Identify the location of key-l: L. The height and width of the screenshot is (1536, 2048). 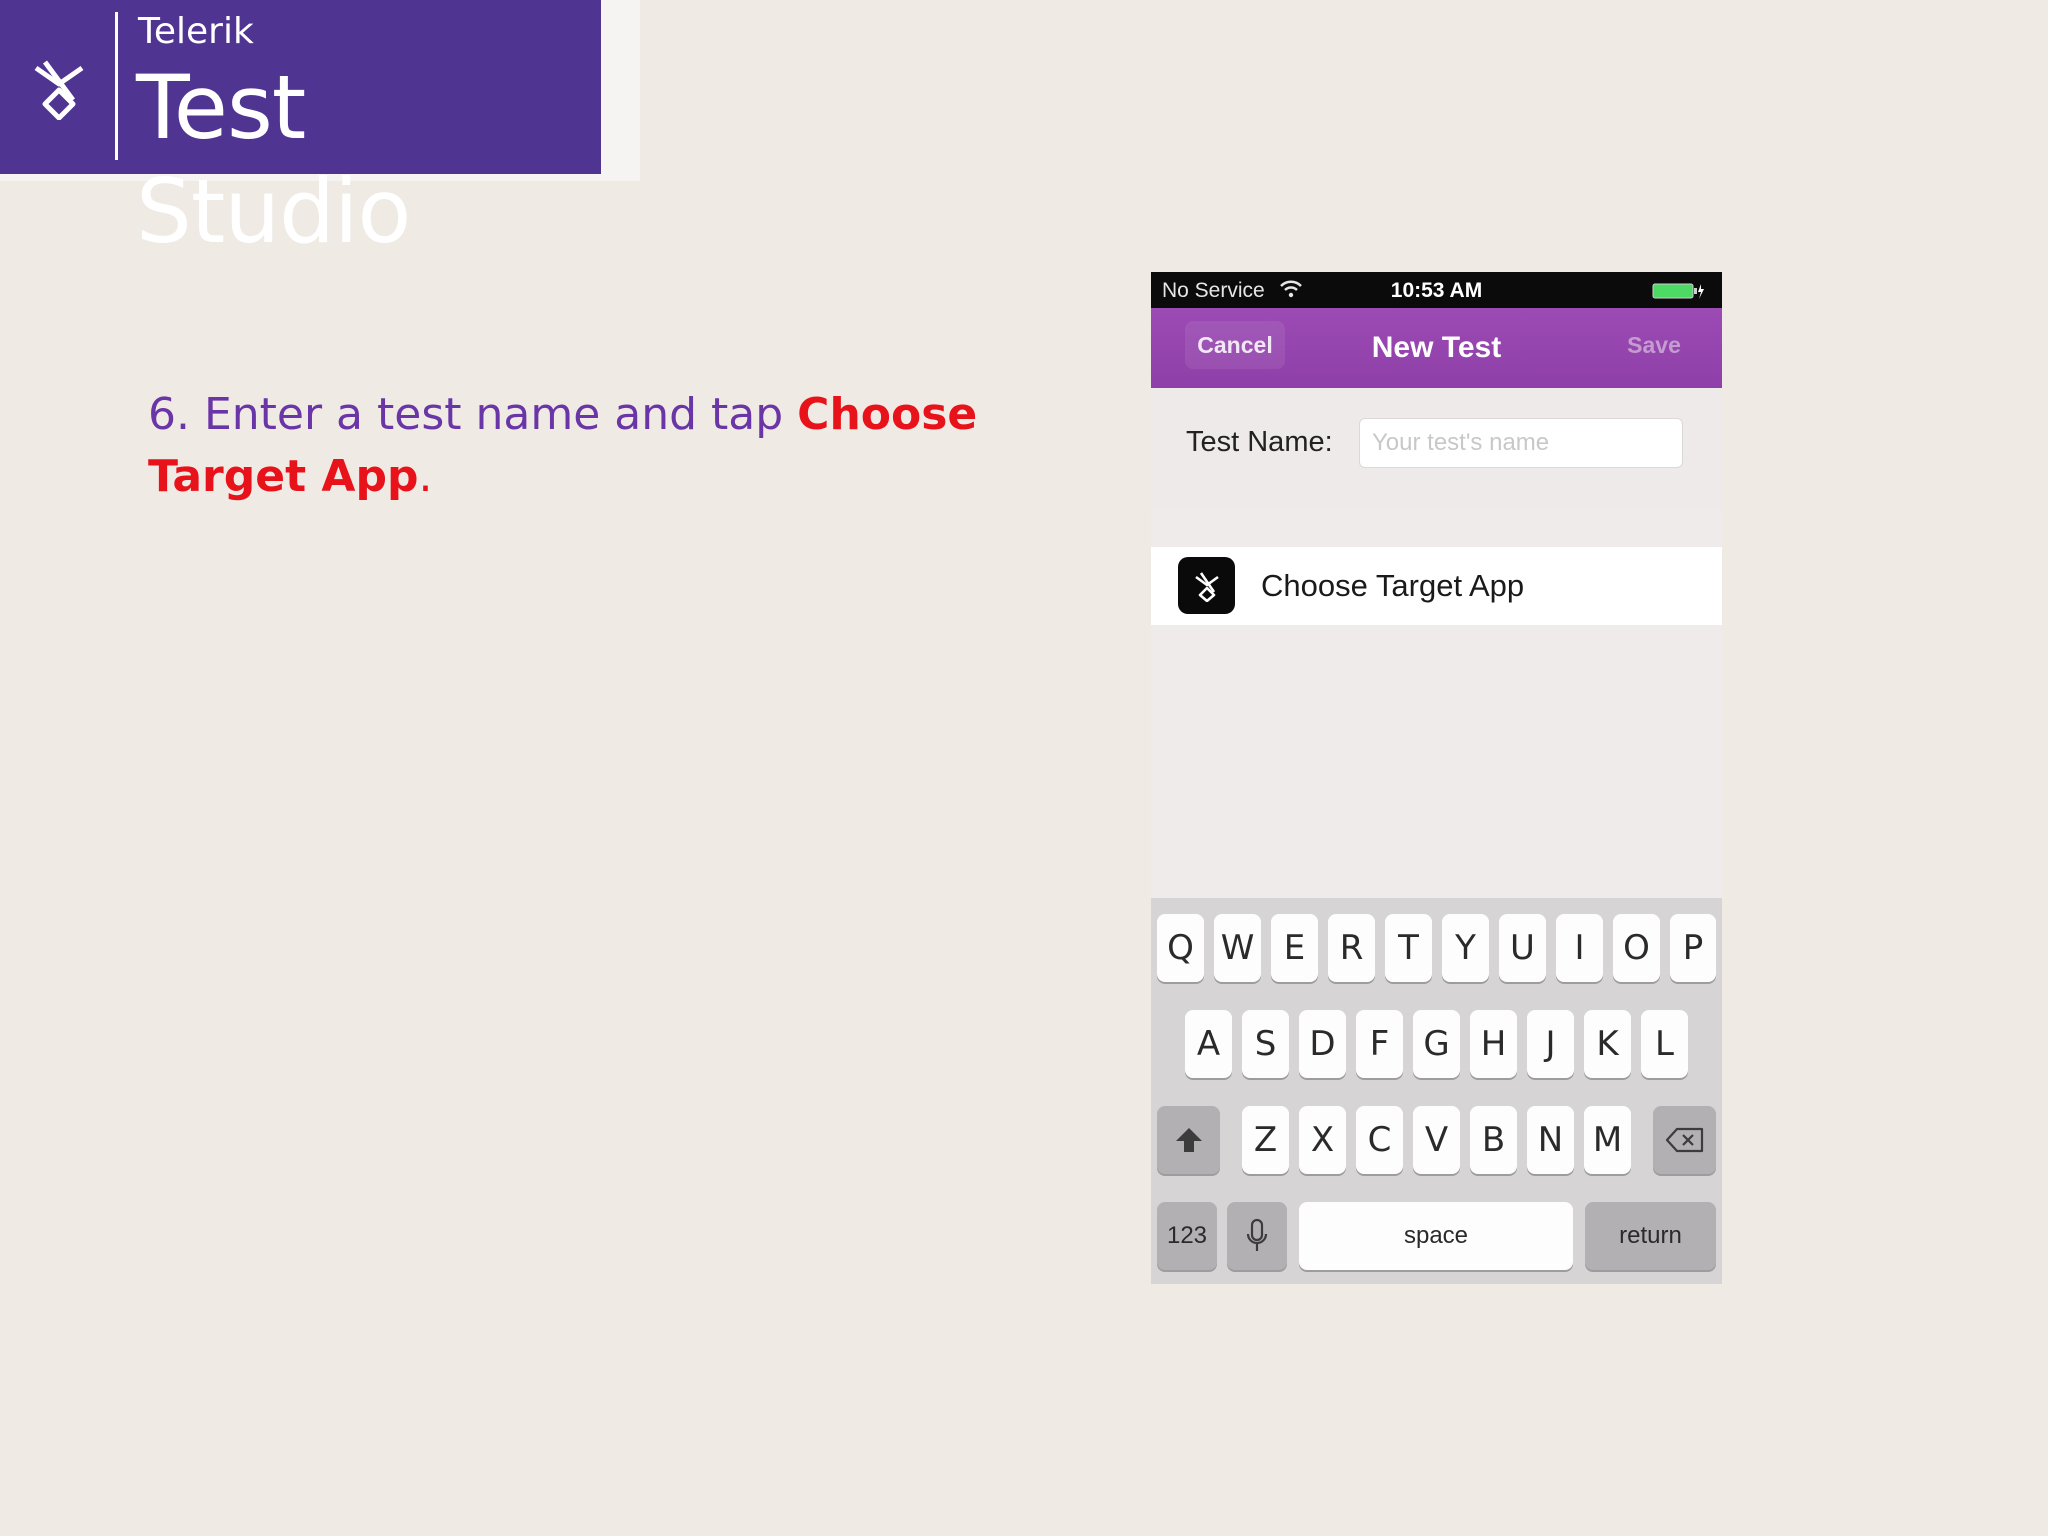
(1664, 1044).